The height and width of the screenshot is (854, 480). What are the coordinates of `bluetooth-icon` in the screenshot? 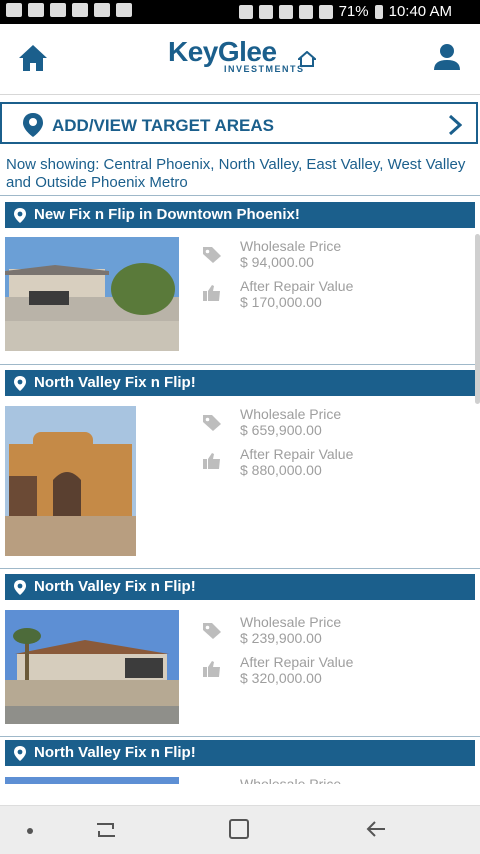 It's located at (245, 11).